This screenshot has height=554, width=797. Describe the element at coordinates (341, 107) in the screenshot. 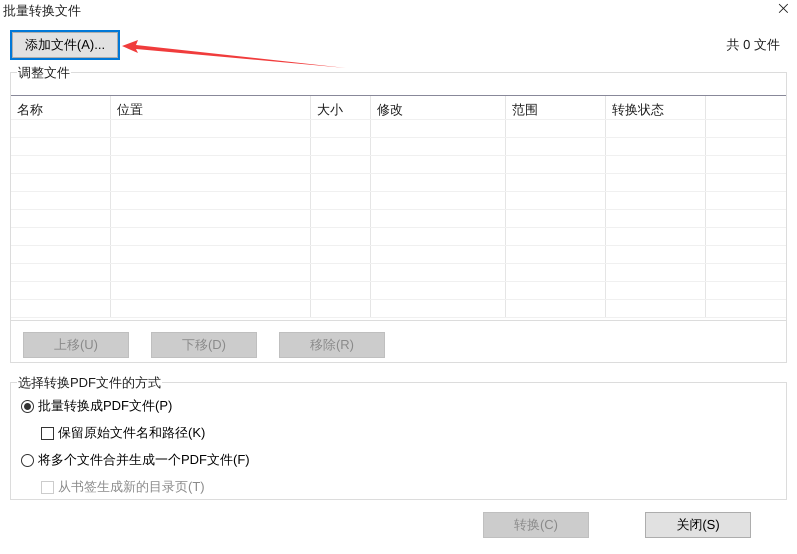

I see `column-header: 大小` at that location.